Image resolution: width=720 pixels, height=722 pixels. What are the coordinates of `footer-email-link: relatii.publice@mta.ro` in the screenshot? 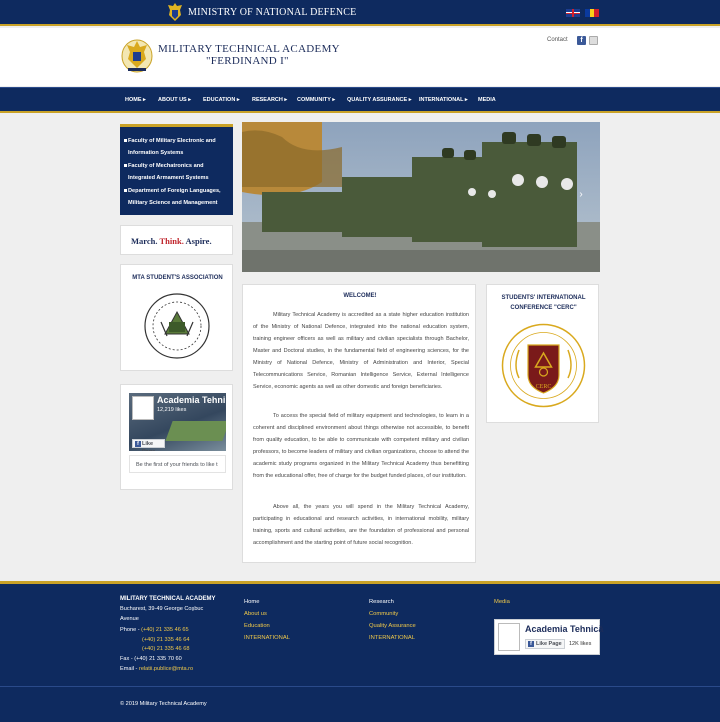 It's located at (166, 669).